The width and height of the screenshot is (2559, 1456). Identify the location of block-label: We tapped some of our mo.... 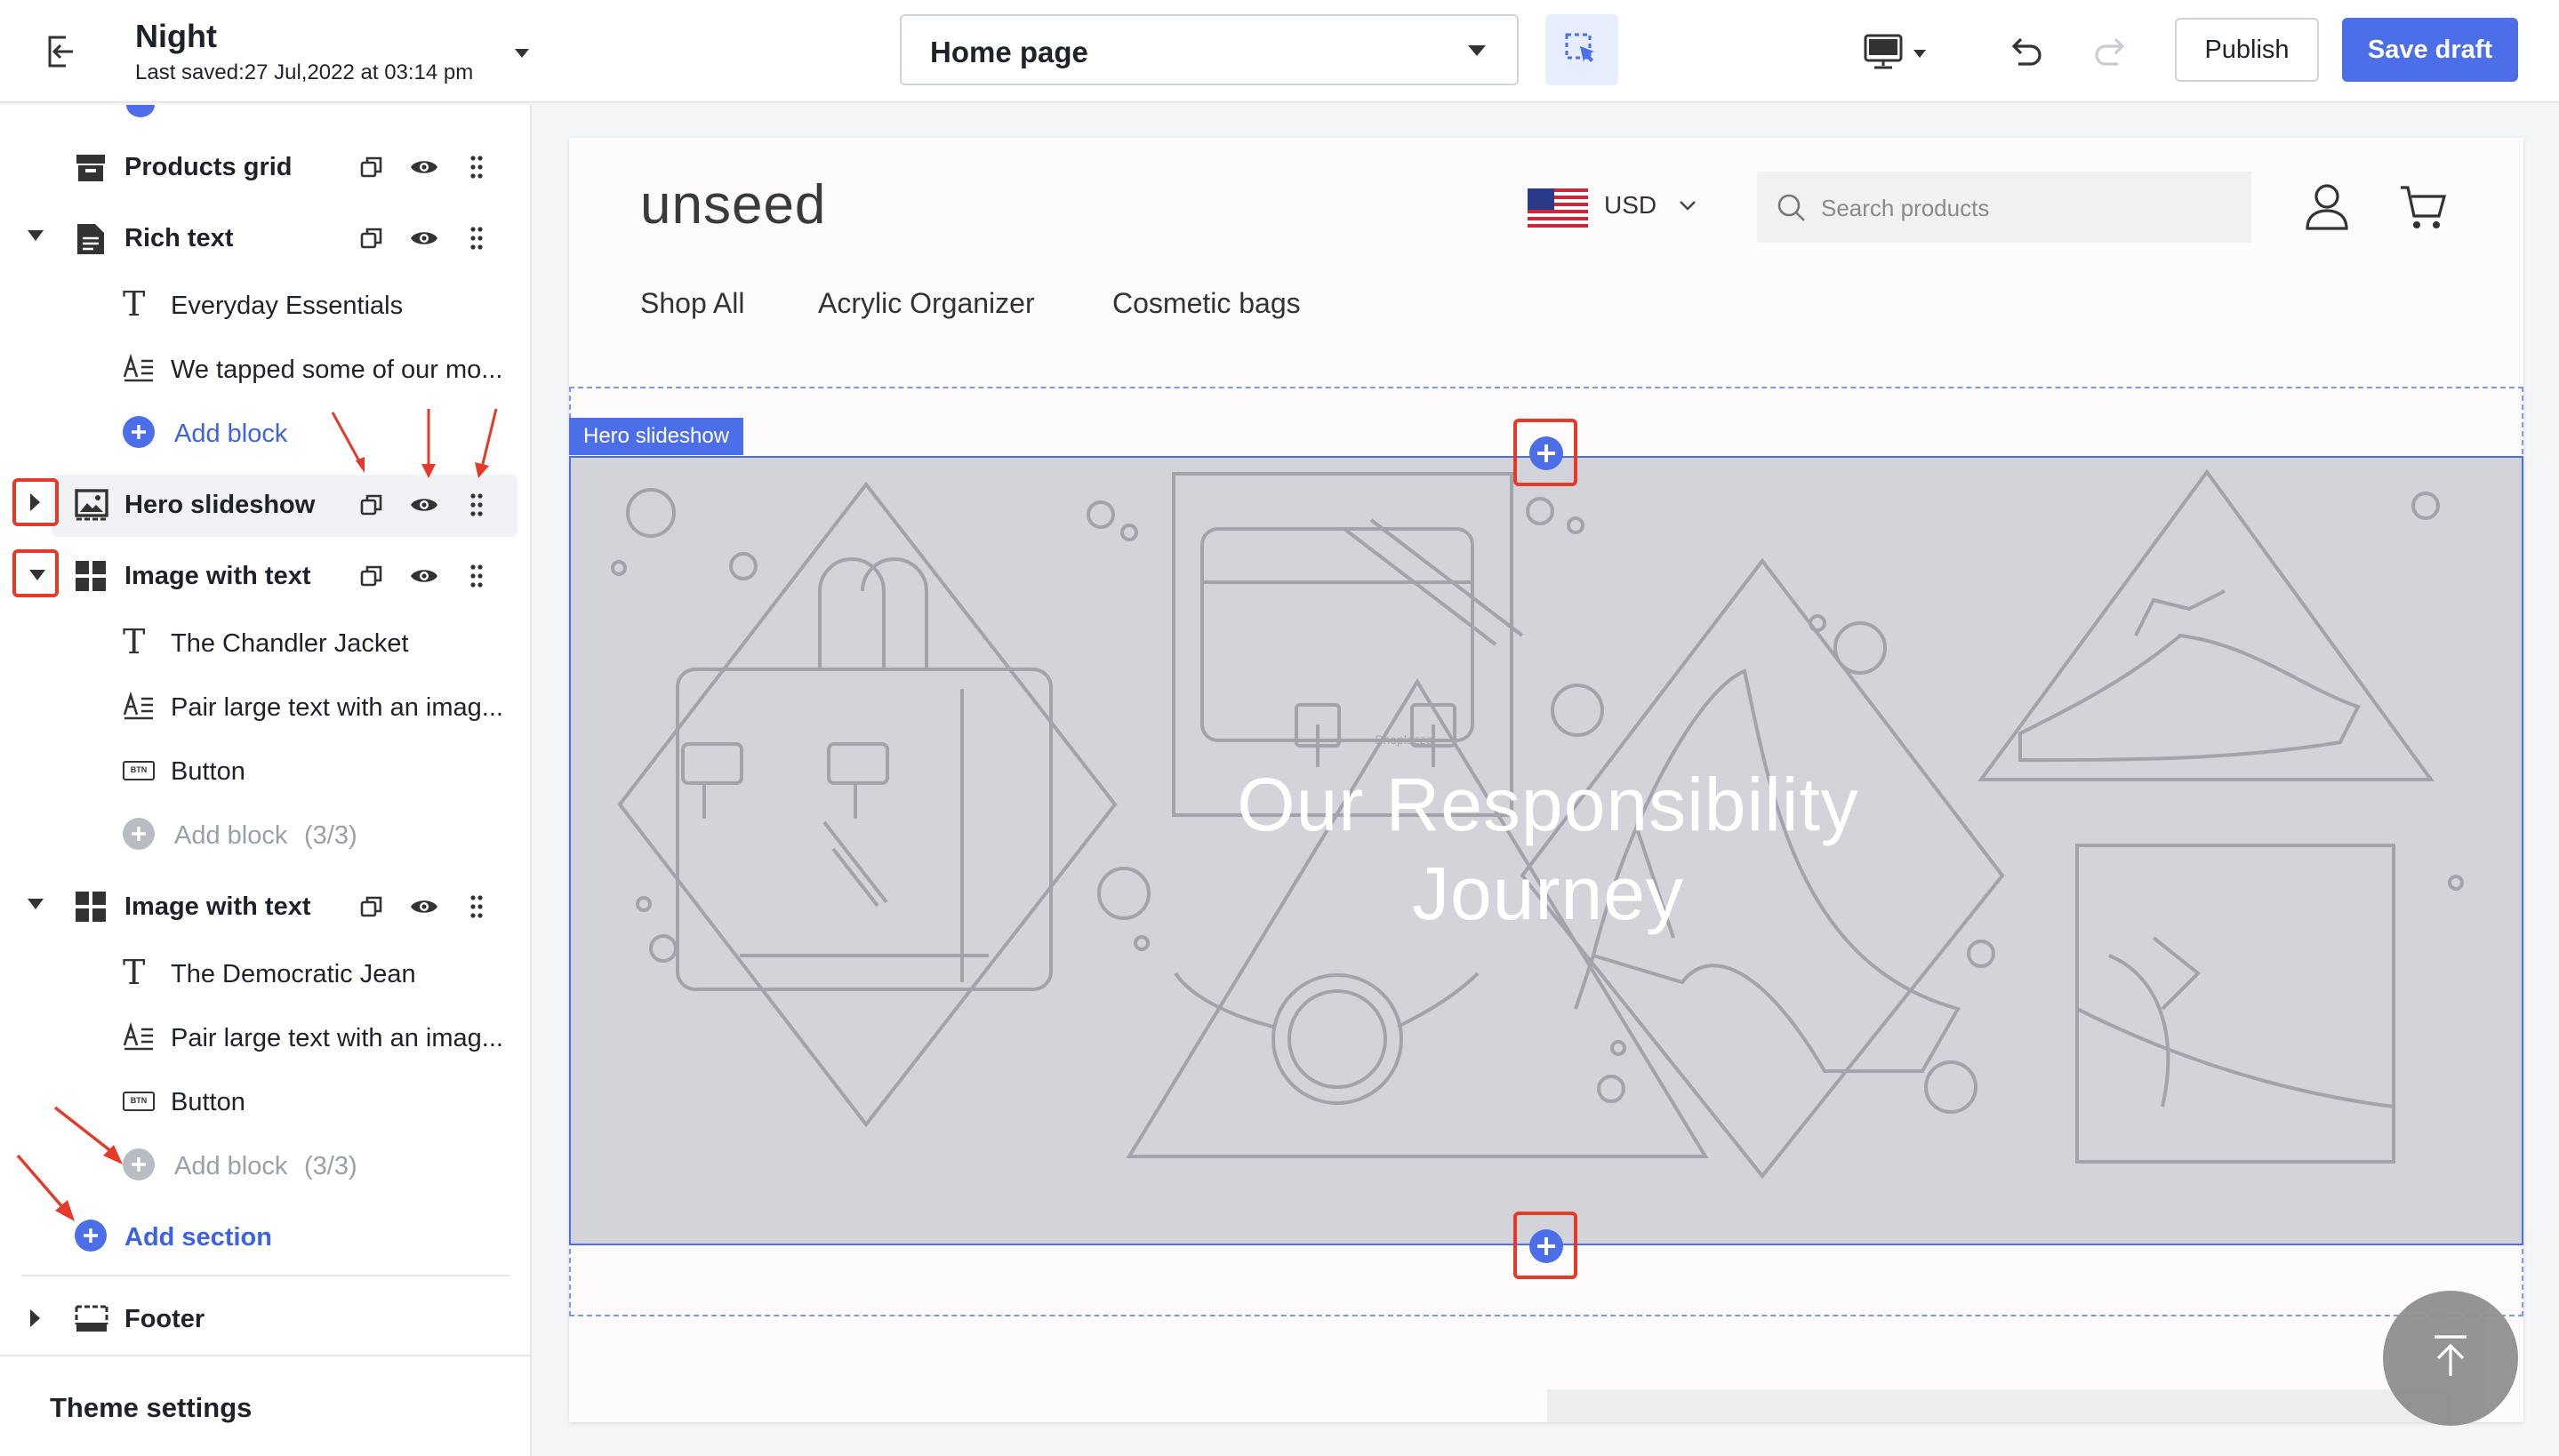
(337, 370).